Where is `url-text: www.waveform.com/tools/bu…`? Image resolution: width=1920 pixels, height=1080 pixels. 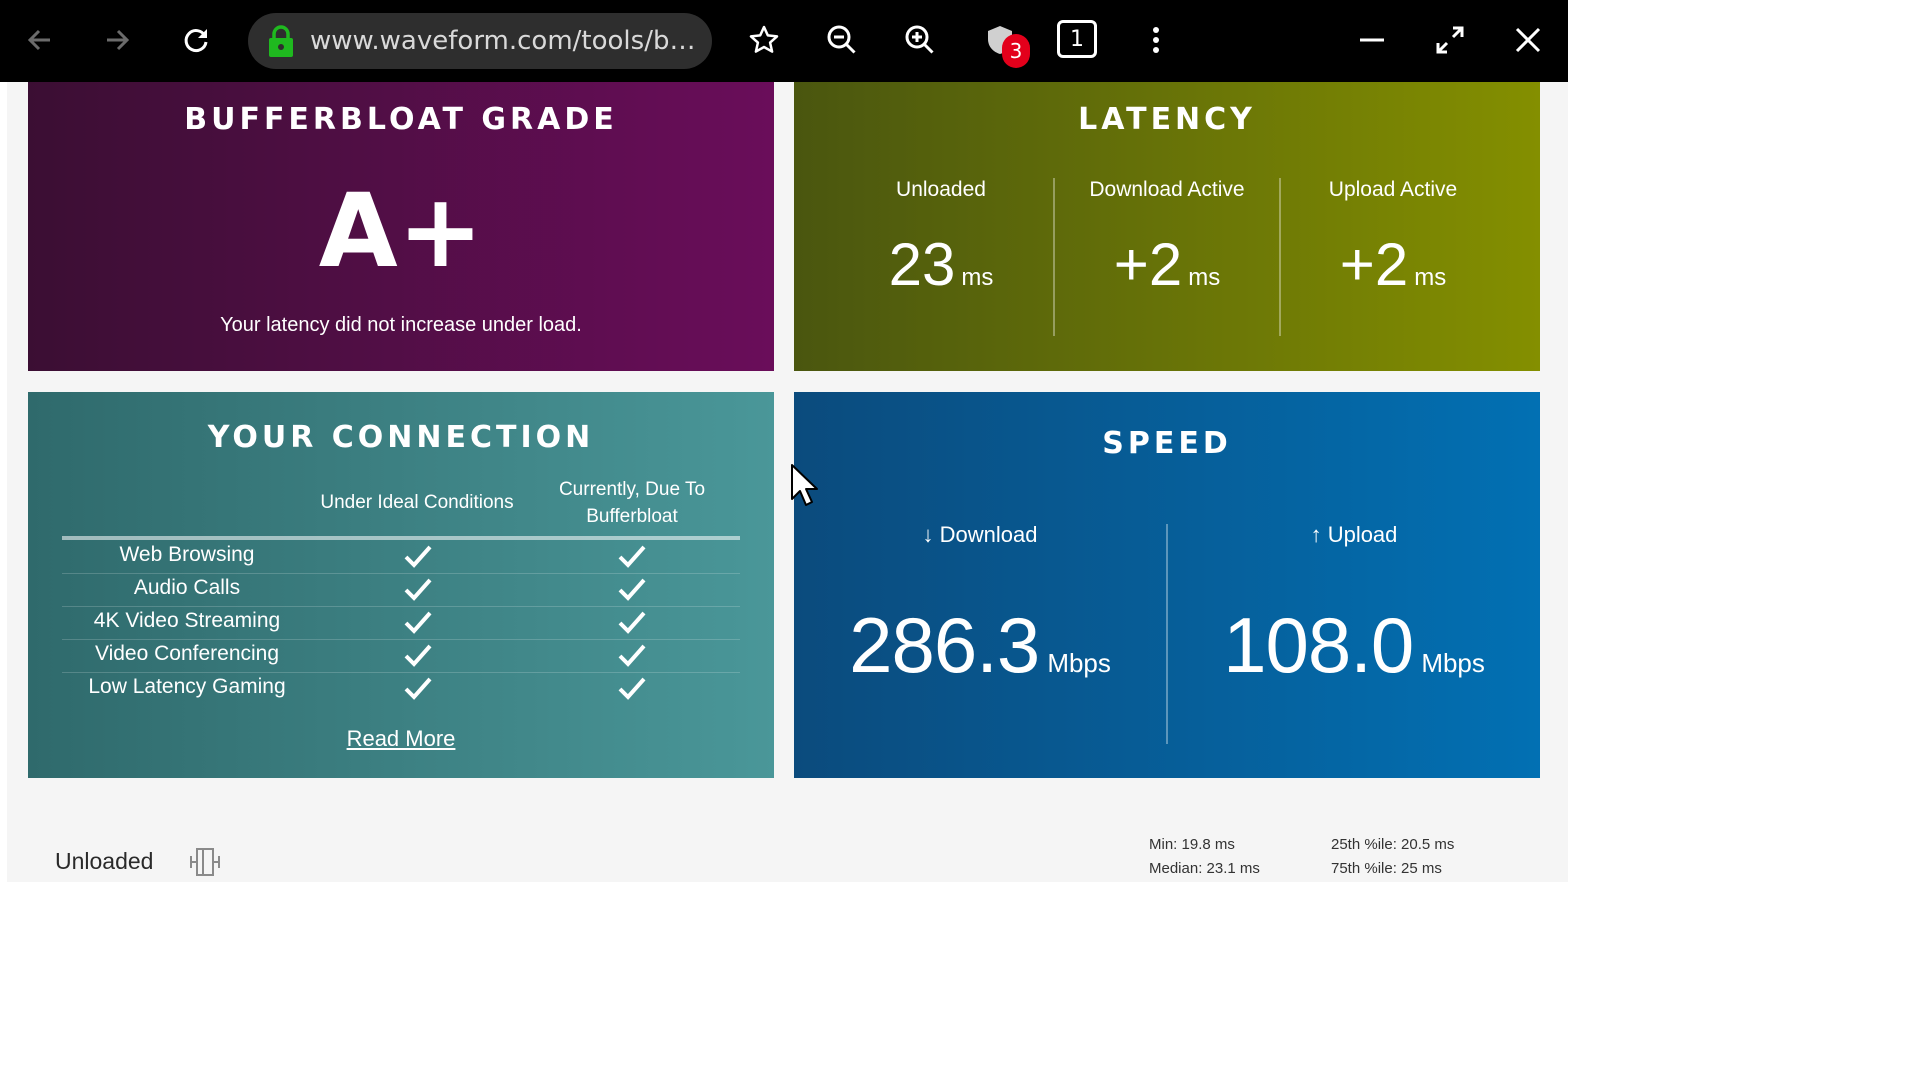
url-text: www.waveform.com/tools/bu… is located at coordinates (505, 41).